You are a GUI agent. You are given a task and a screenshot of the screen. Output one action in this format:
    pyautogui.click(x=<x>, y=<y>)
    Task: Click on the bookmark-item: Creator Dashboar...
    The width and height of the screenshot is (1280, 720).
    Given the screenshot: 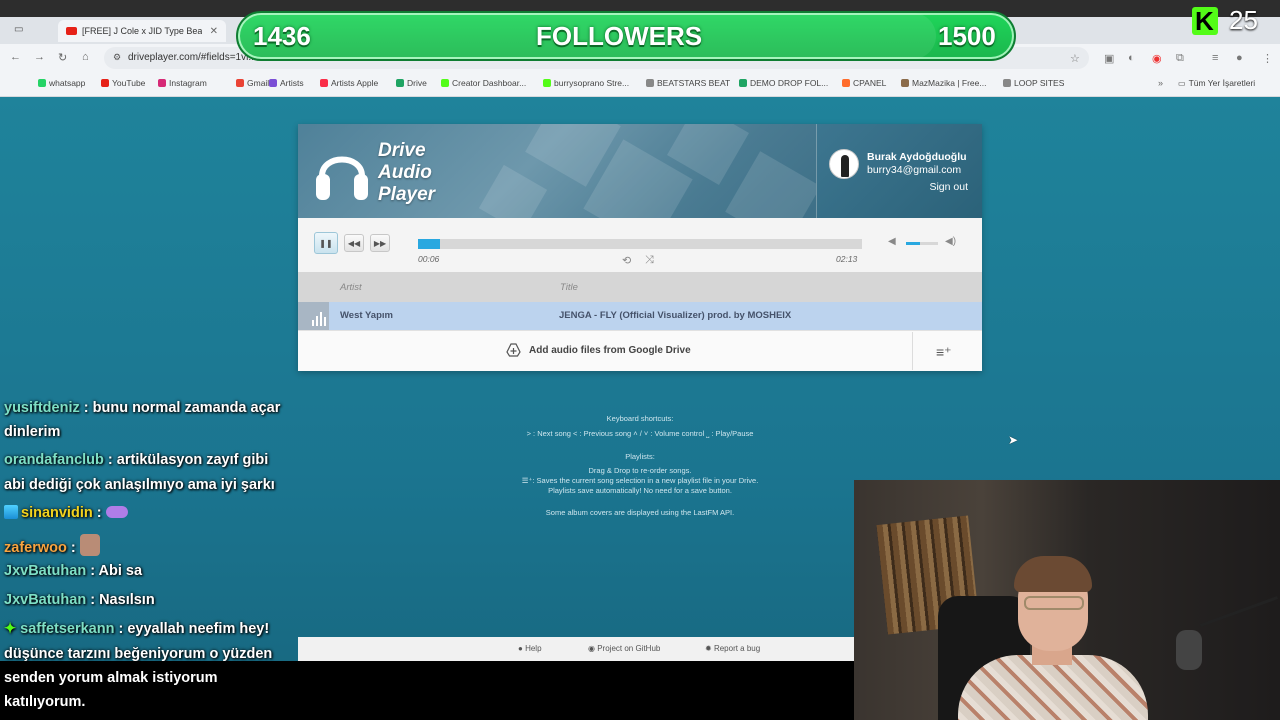 What is the action you would take?
    pyautogui.click(x=483, y=83)
    